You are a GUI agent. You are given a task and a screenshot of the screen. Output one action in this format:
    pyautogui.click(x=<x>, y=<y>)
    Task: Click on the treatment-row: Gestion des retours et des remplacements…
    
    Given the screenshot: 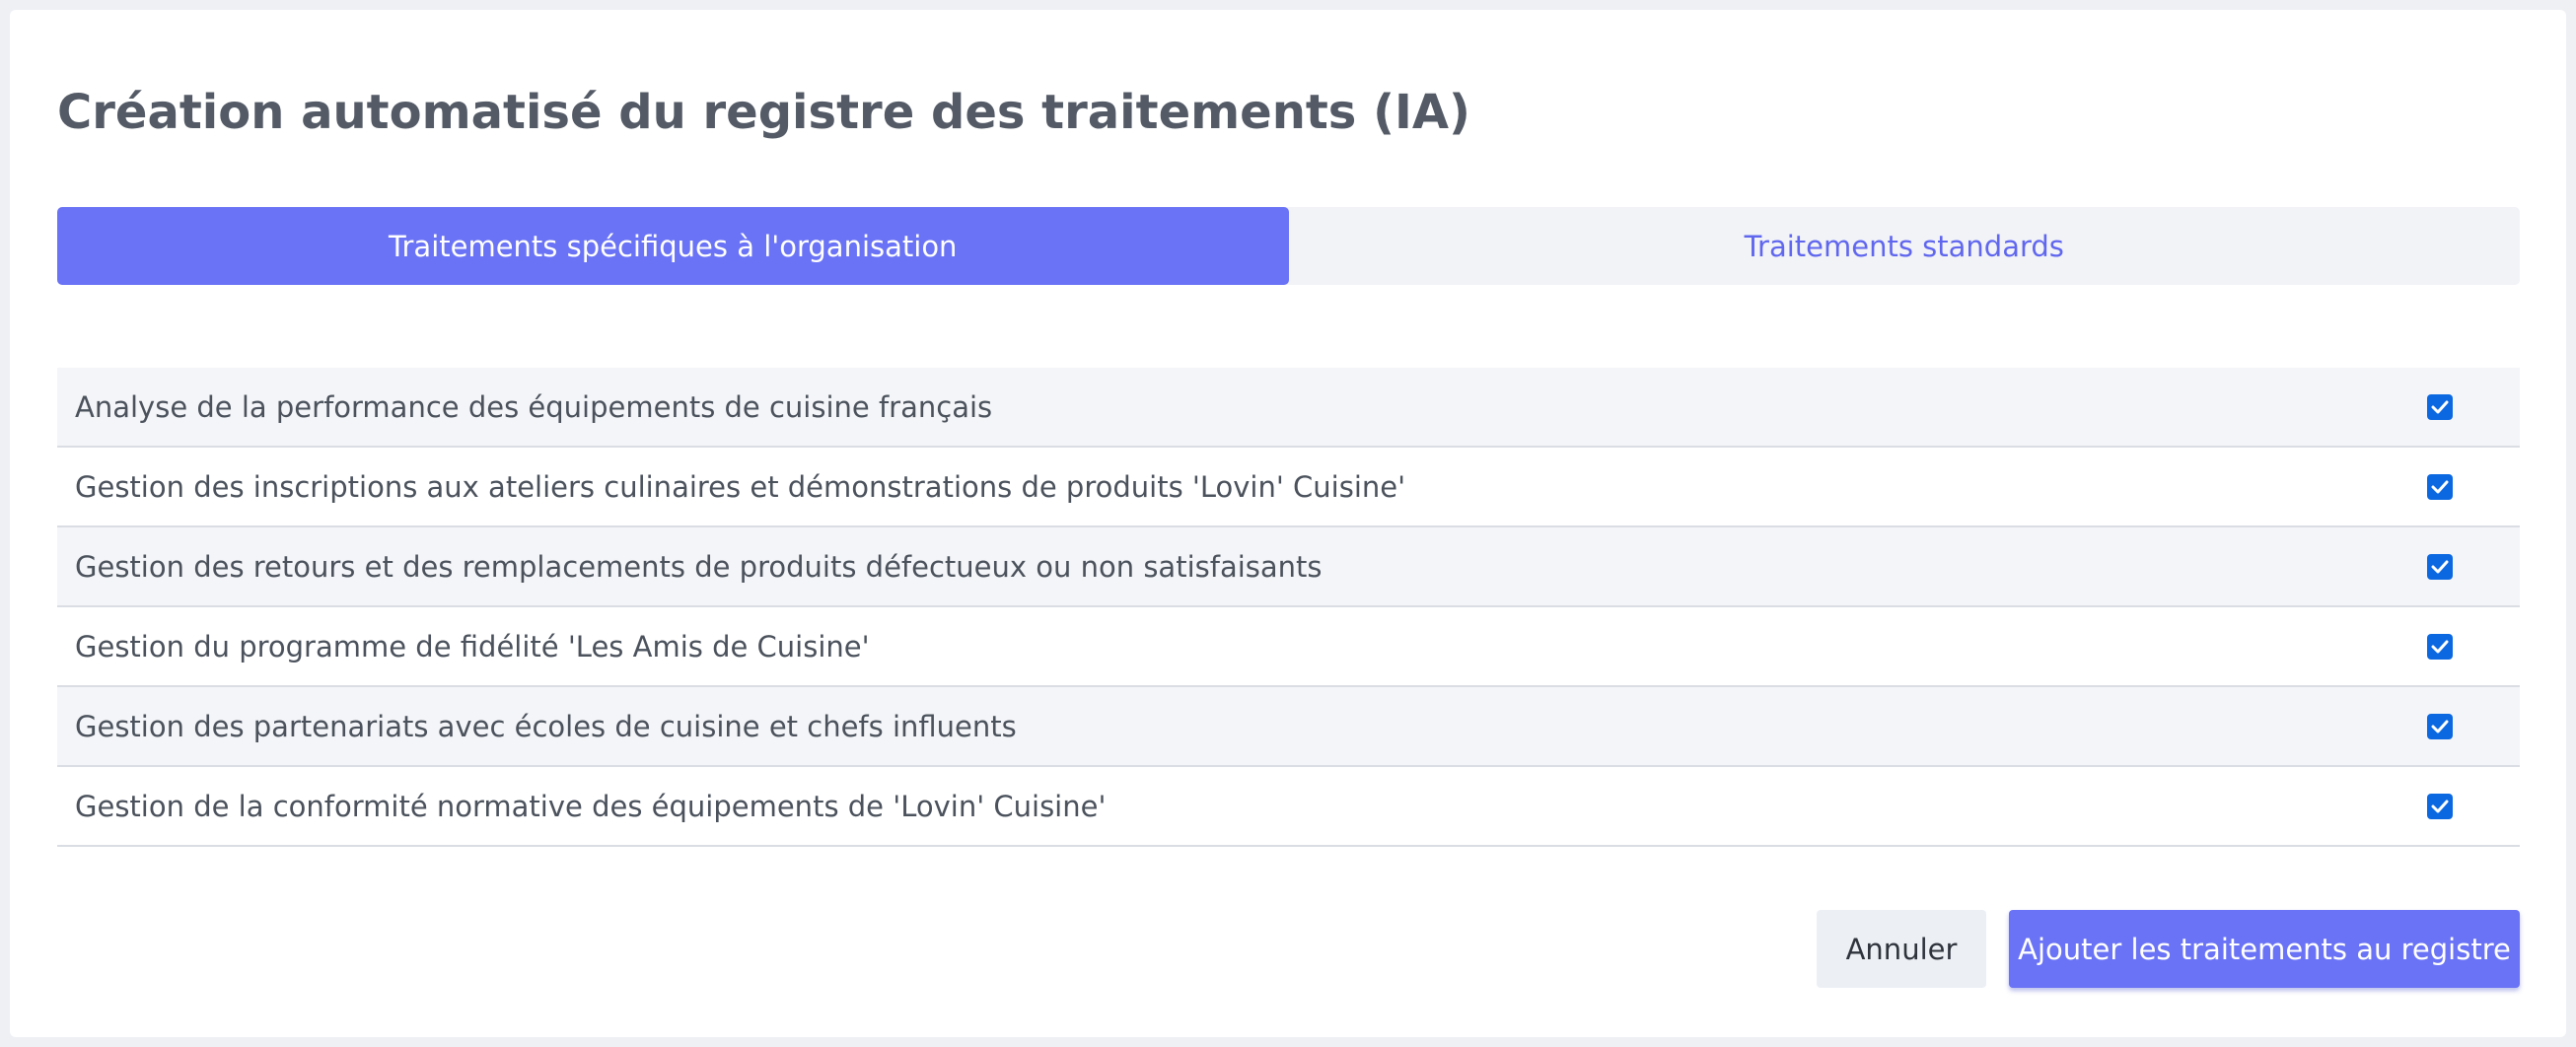 What is the action you would take?
    pyautogui.click(x=1289, y=567)
    